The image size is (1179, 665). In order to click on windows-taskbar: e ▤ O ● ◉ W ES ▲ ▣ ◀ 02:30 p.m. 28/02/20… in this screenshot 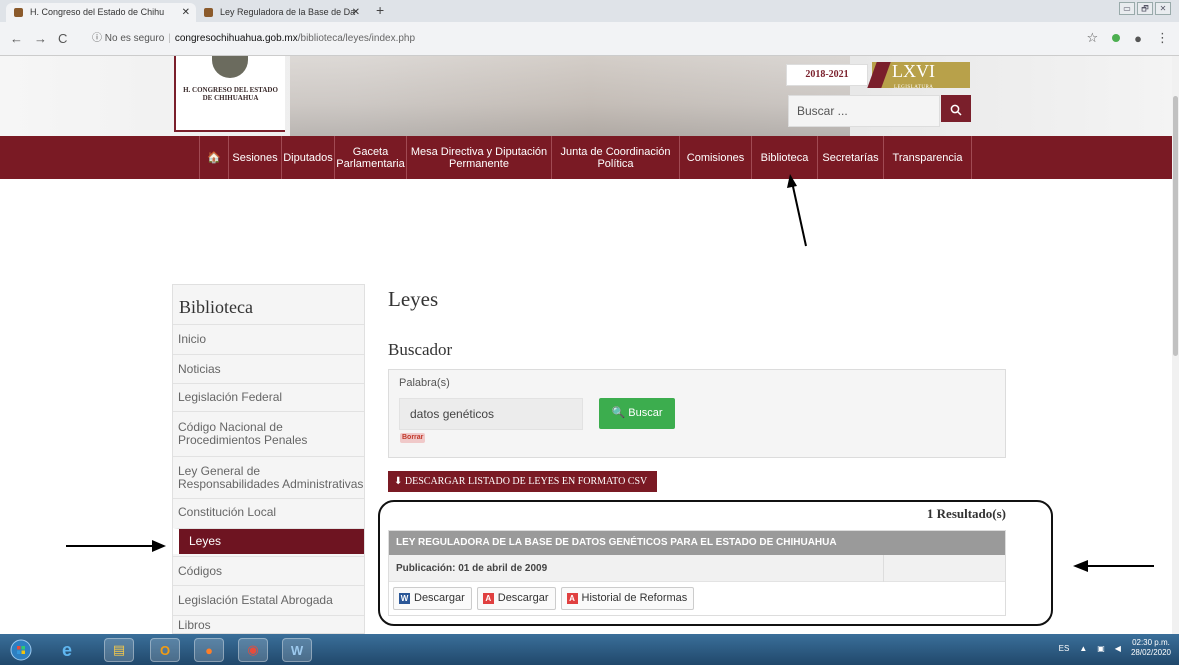, I will do `click(589, 649)`.